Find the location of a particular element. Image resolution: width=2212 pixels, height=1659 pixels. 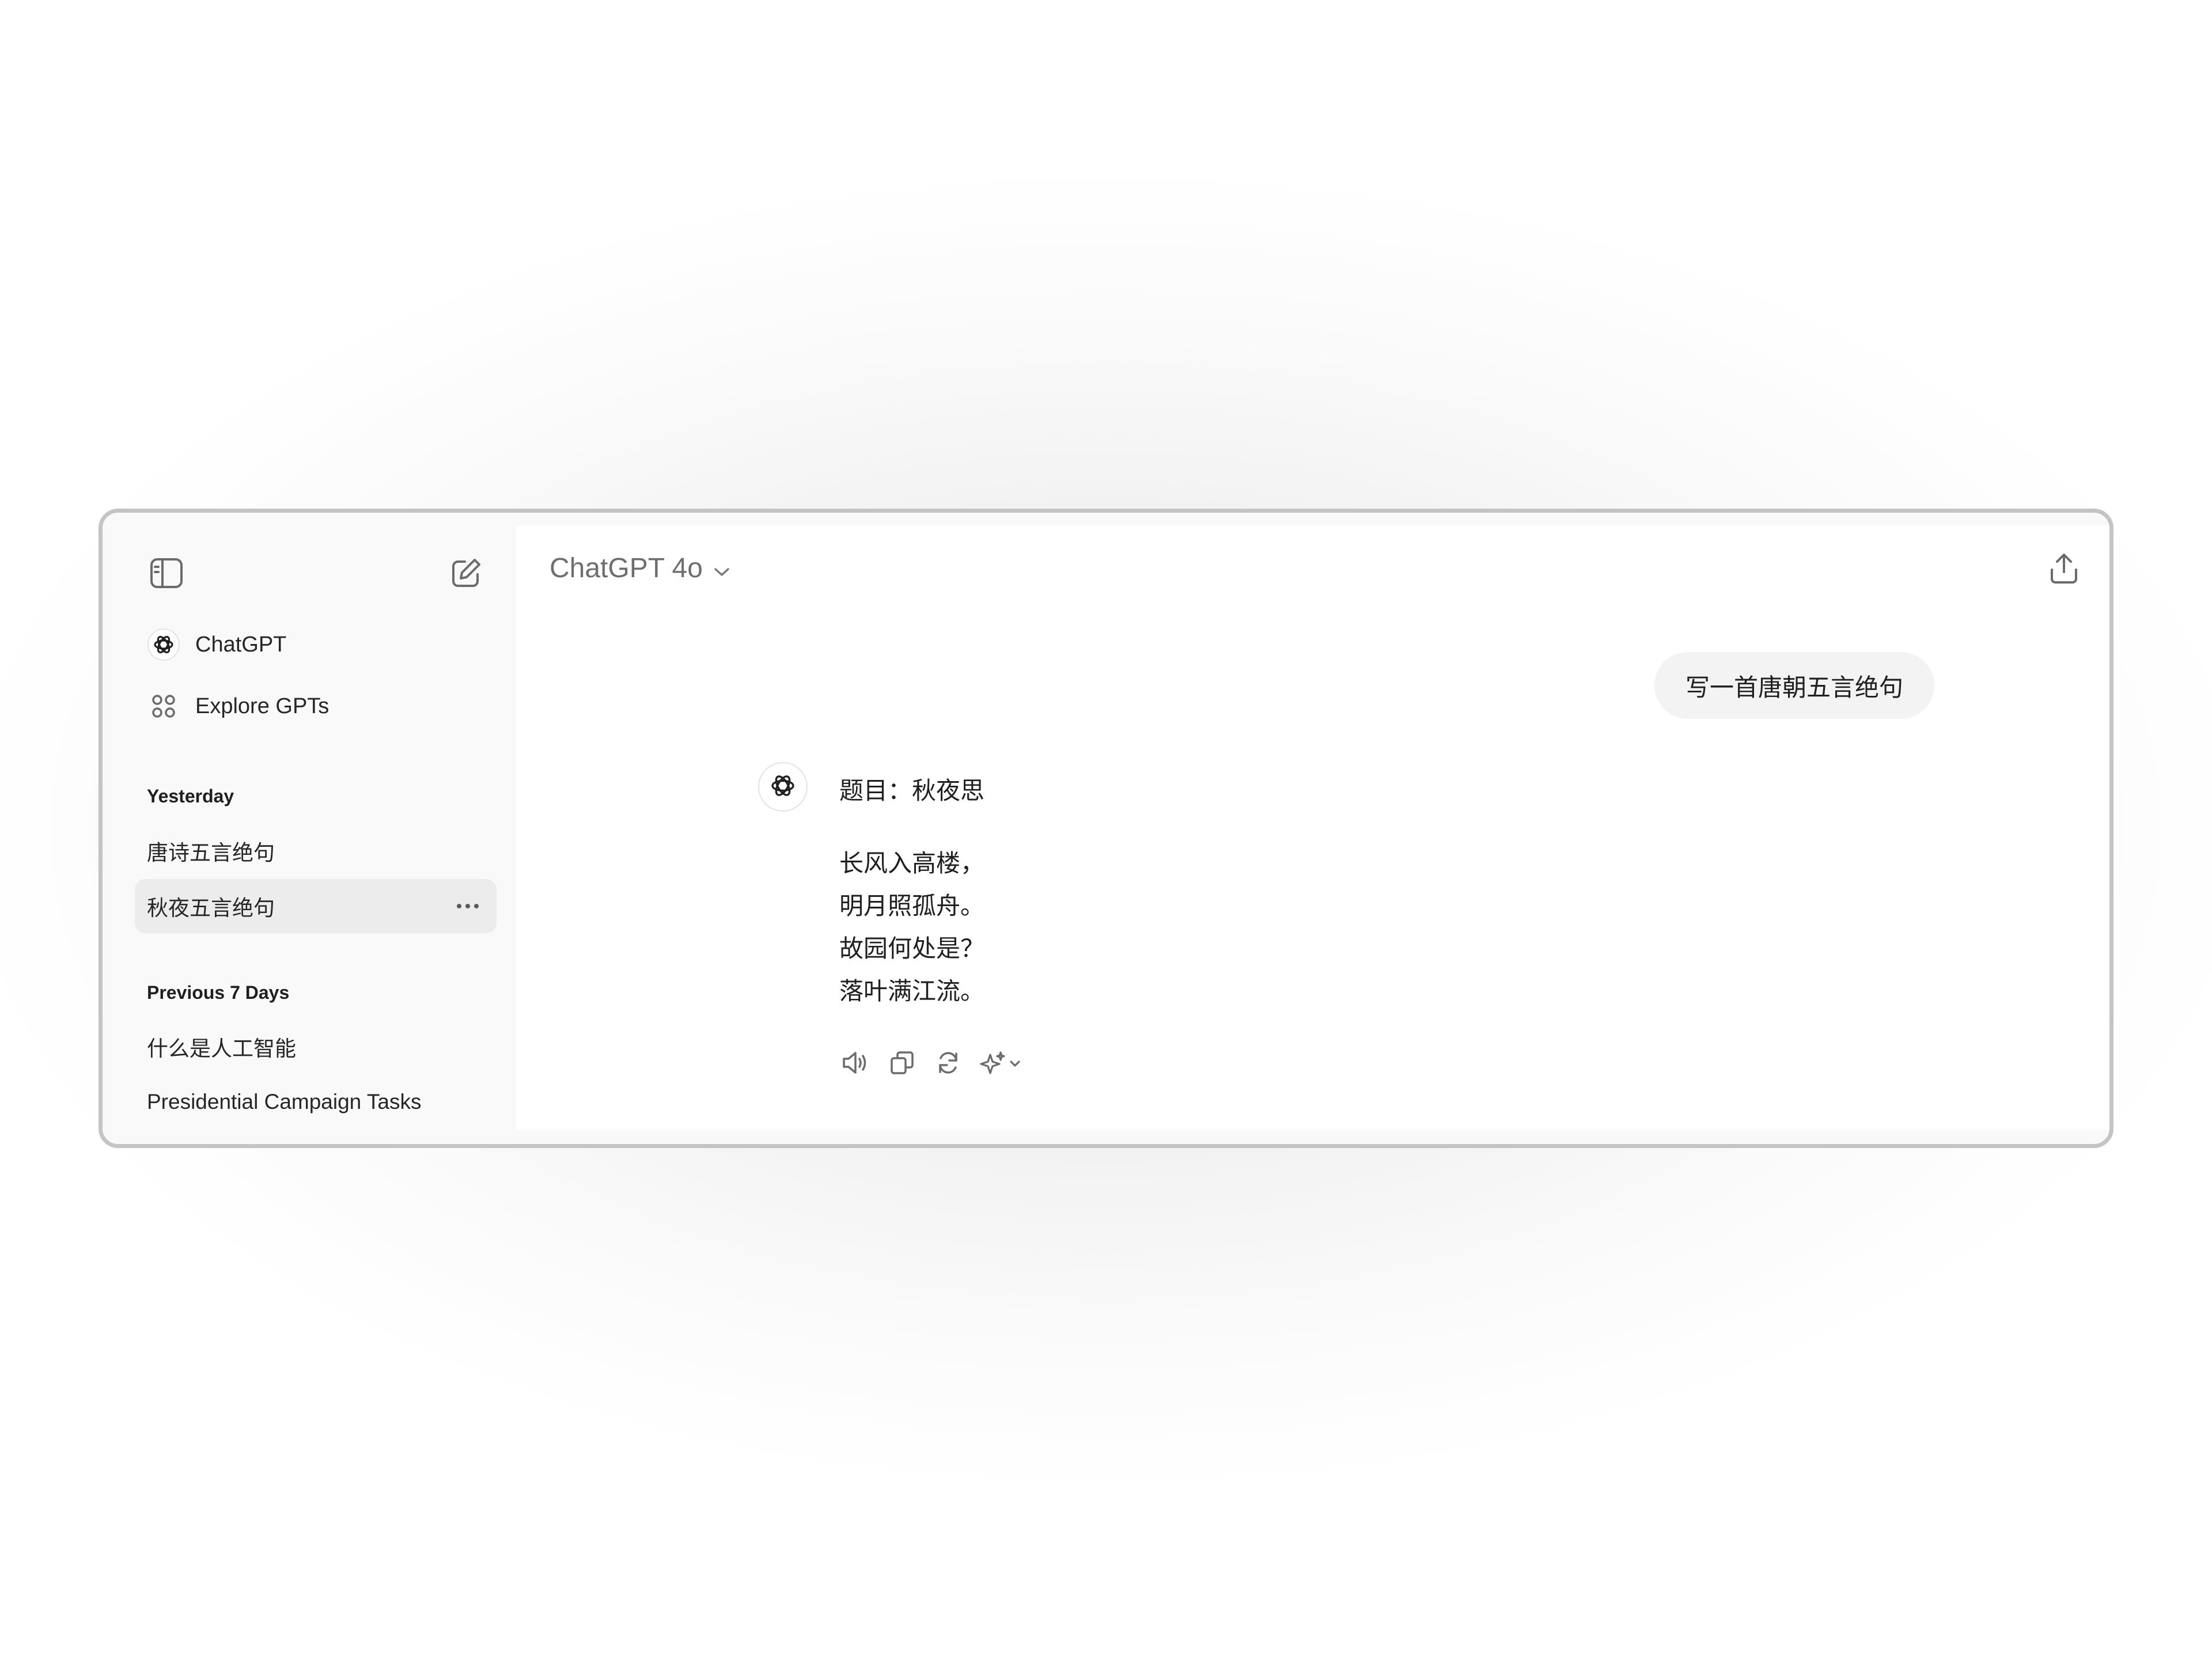

sparkle-icon is located at coordinates (1002, 1063).